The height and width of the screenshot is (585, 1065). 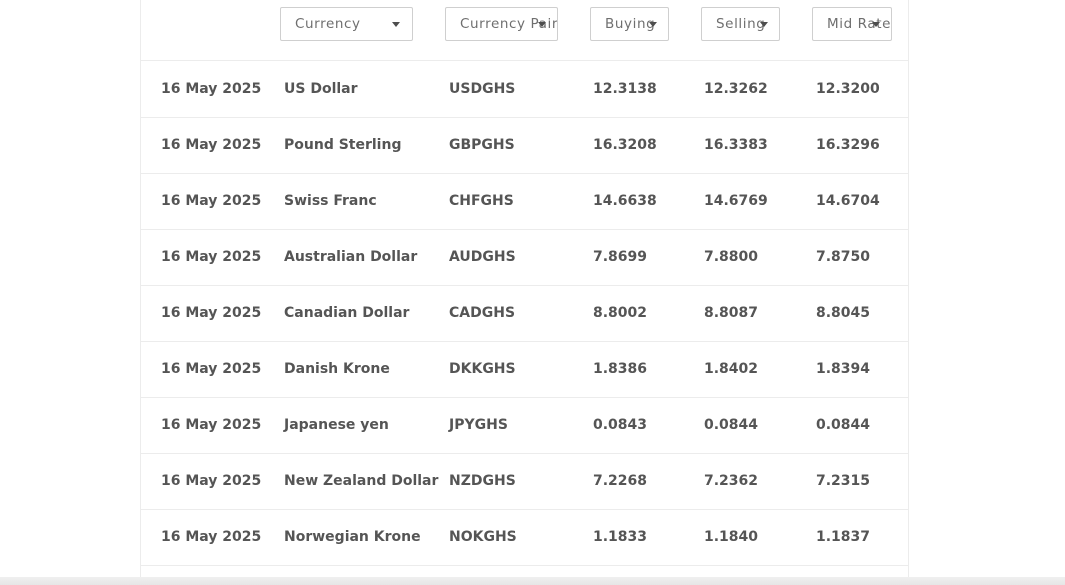 I want to click on buying-cell: 14.6638, so click(x=625, y=201).